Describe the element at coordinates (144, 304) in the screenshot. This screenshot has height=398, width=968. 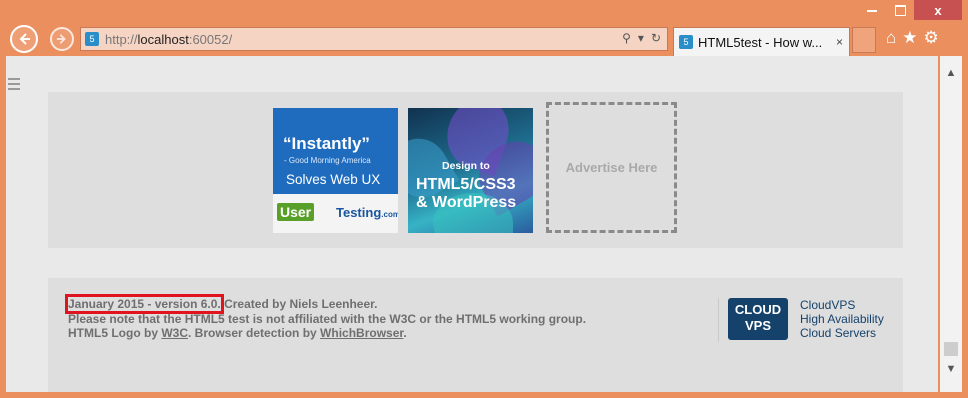
I see `version-text: January 2015 - version 6.0.` at that location.